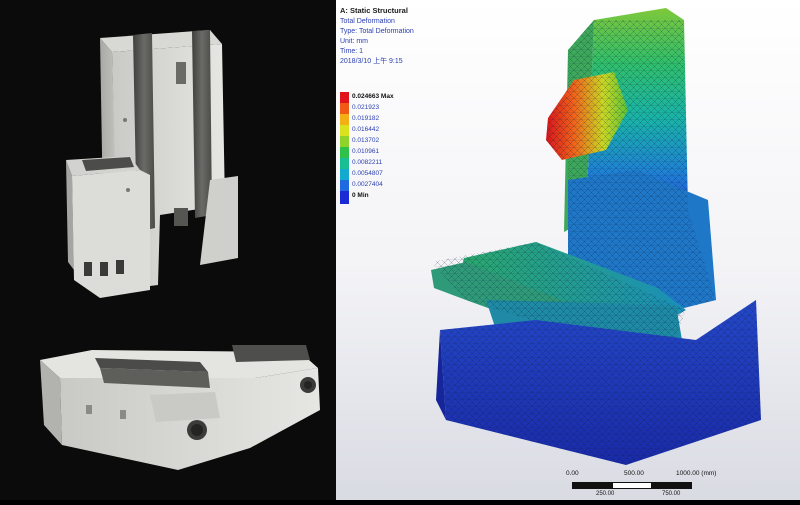  I want to click on scale-bar: 0.00 500.00 1000.00 (mm) 250.00 750.00, so click(646, 484).